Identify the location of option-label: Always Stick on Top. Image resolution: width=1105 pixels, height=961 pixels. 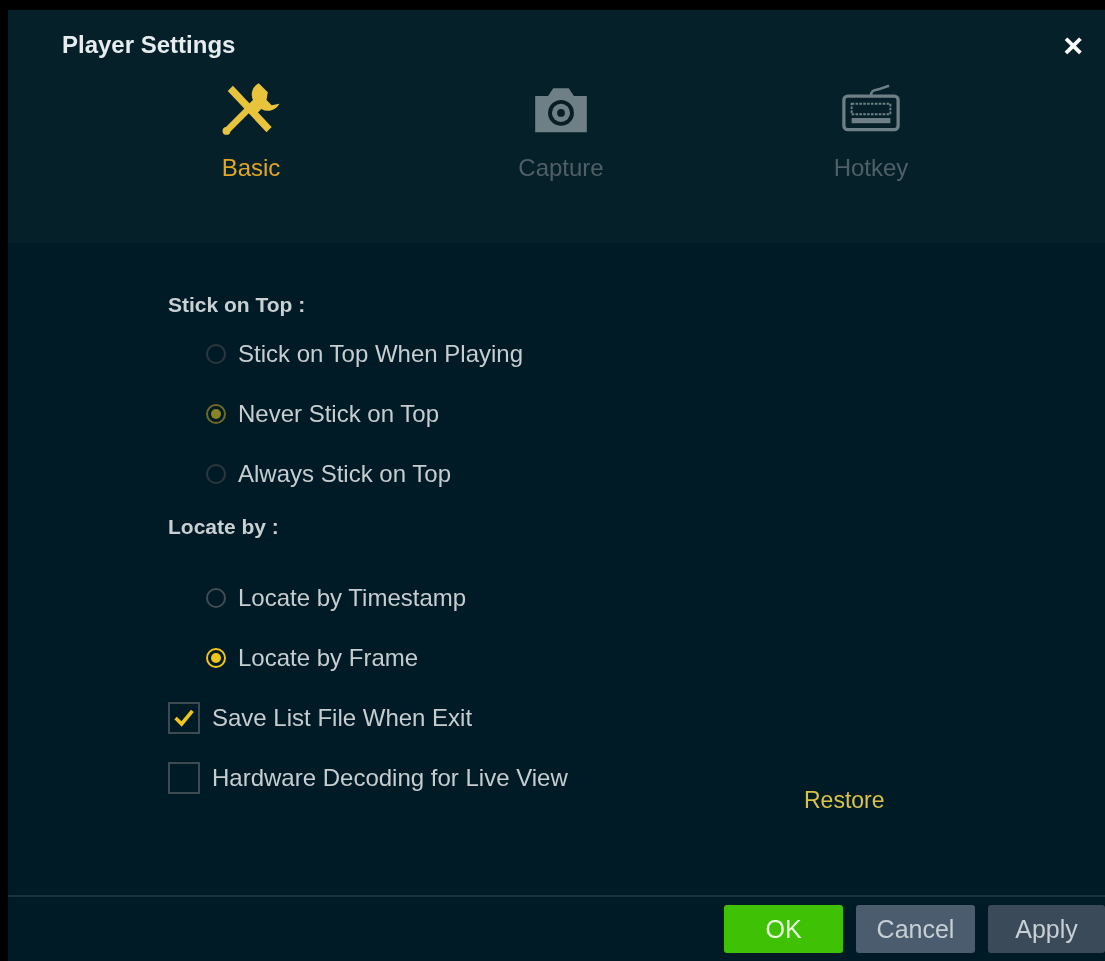
(344, 474).